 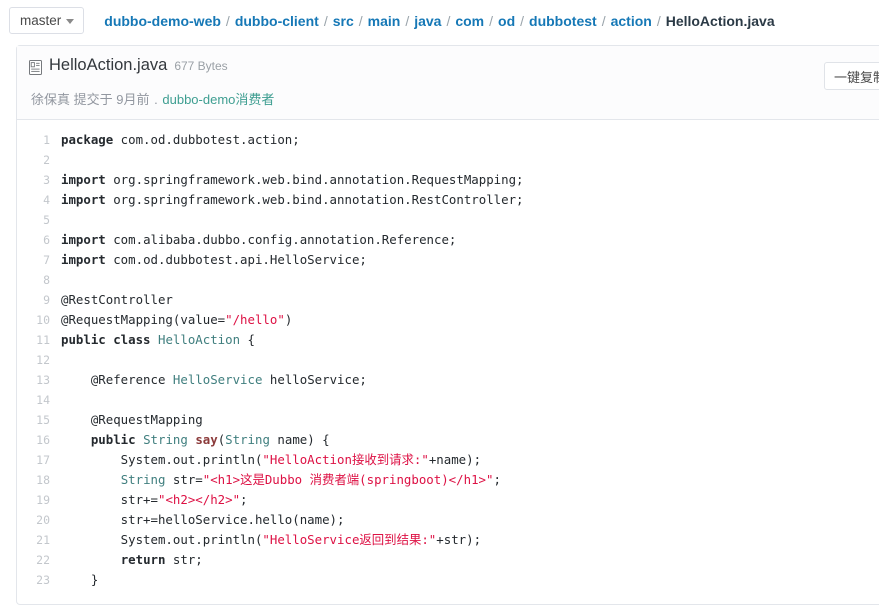 What do you see at coordinates (39, 140) in the screenshot?
I see `line-number: 1` at bounding box center [39, 140].